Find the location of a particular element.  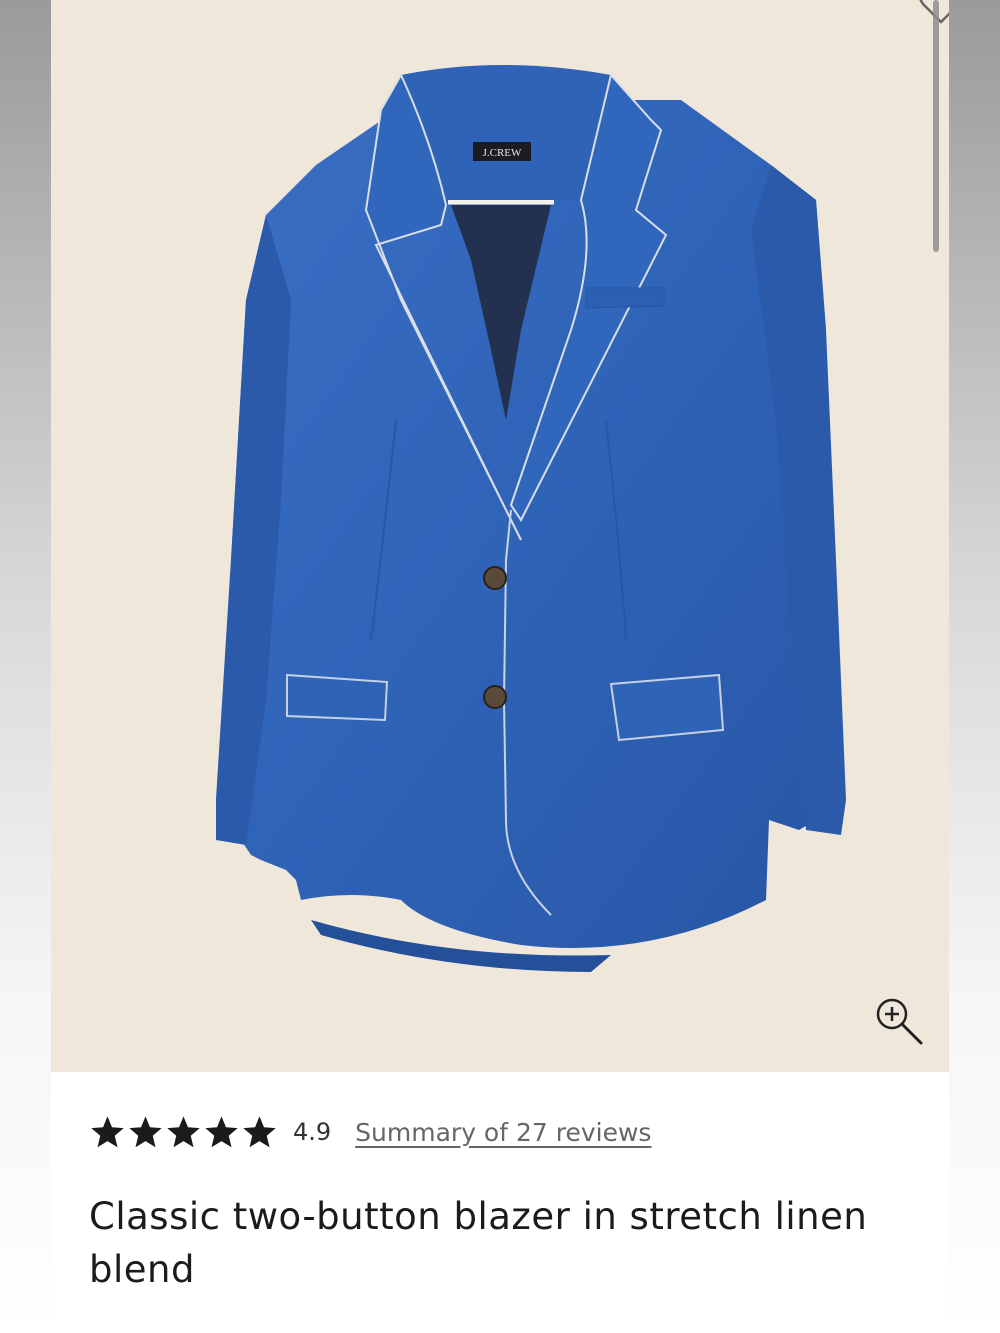

rating-value: 4.9 is located at coordinates (312, 1132).